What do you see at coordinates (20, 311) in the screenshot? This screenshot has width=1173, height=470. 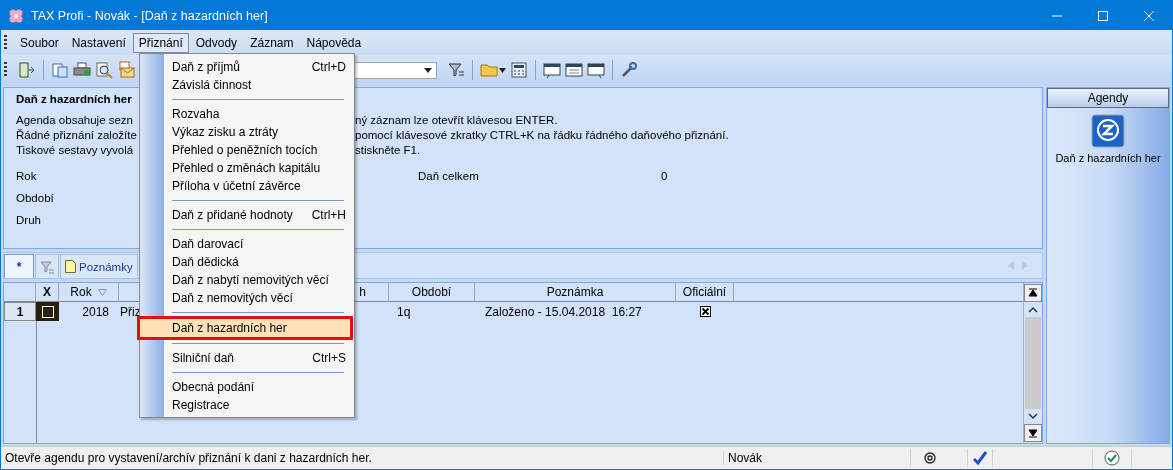 I see `row-header: 1` at bounding box center [20, 311].